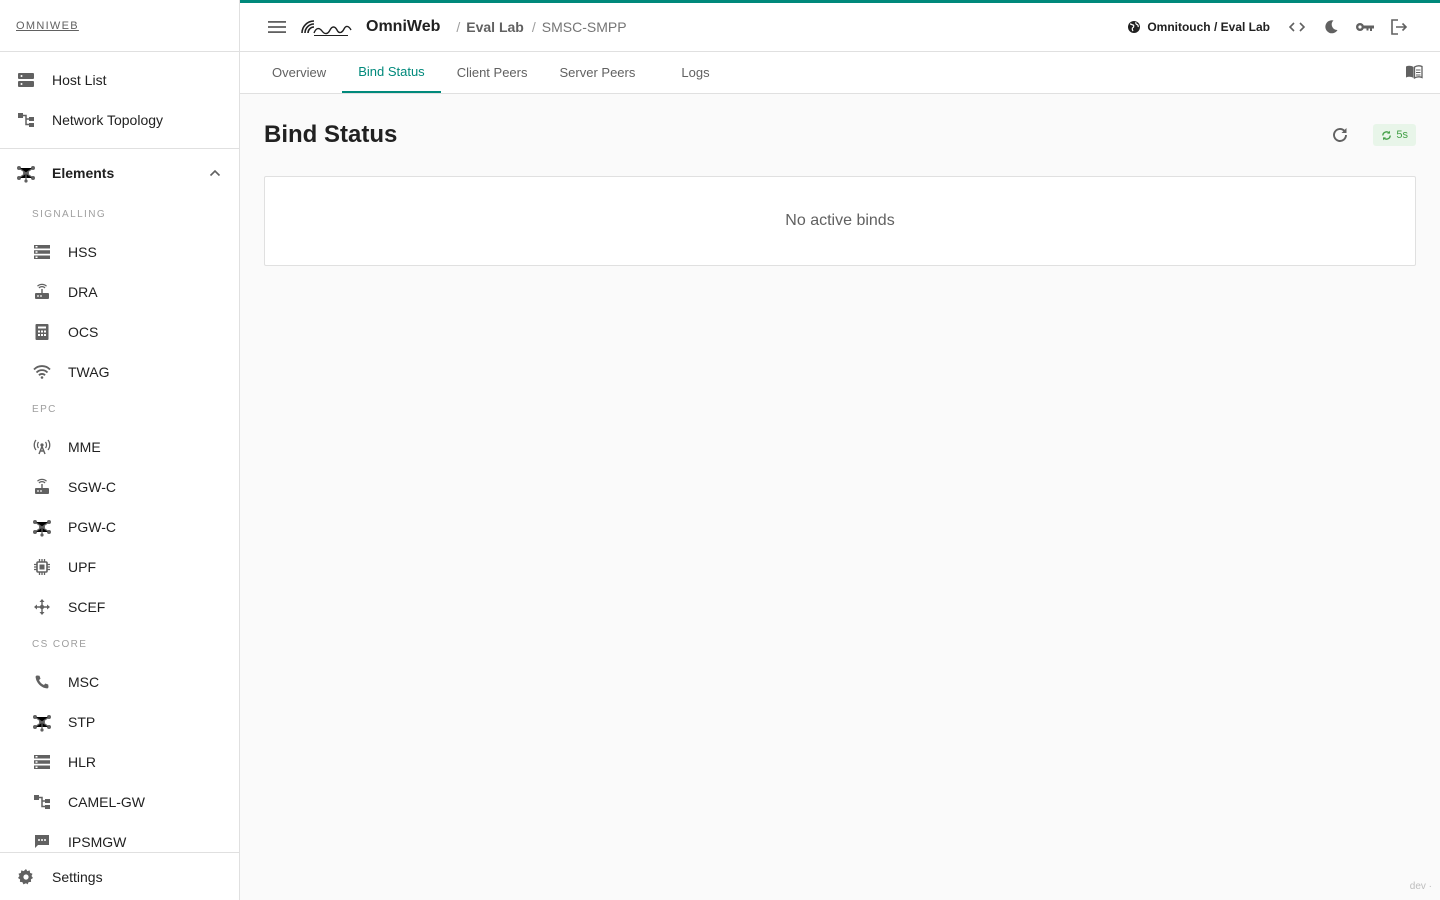 The height and width of the screenshot is (900, 1440). Describe the element at coordinates (26, 80) in the screenshot. I see `server-icon` at that location.